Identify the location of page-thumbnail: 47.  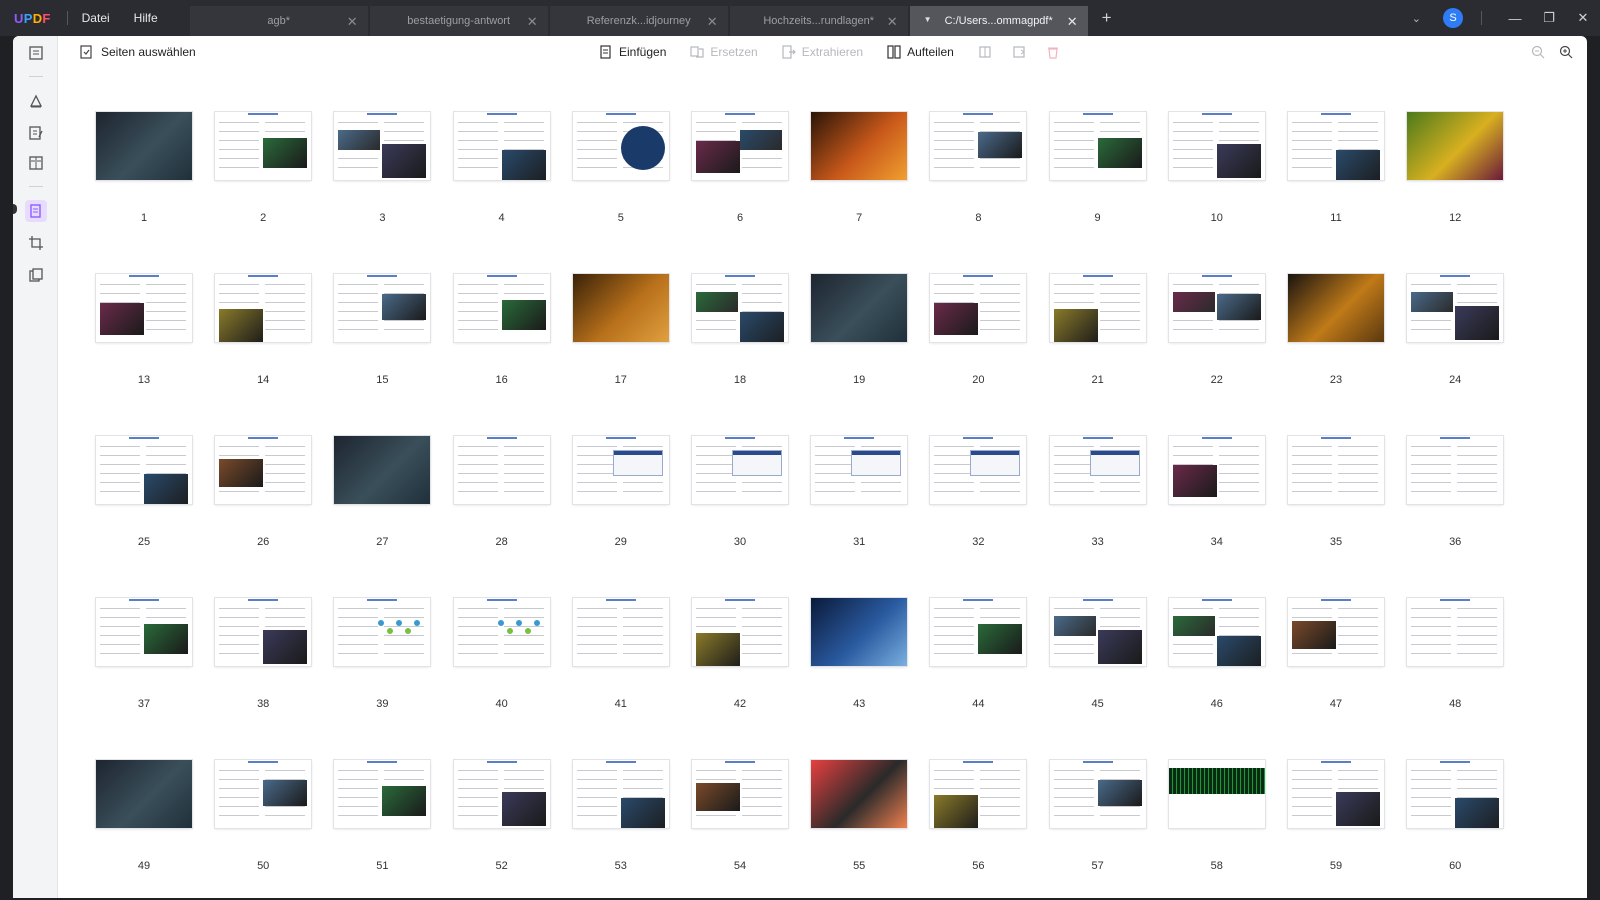
(1336, 633).